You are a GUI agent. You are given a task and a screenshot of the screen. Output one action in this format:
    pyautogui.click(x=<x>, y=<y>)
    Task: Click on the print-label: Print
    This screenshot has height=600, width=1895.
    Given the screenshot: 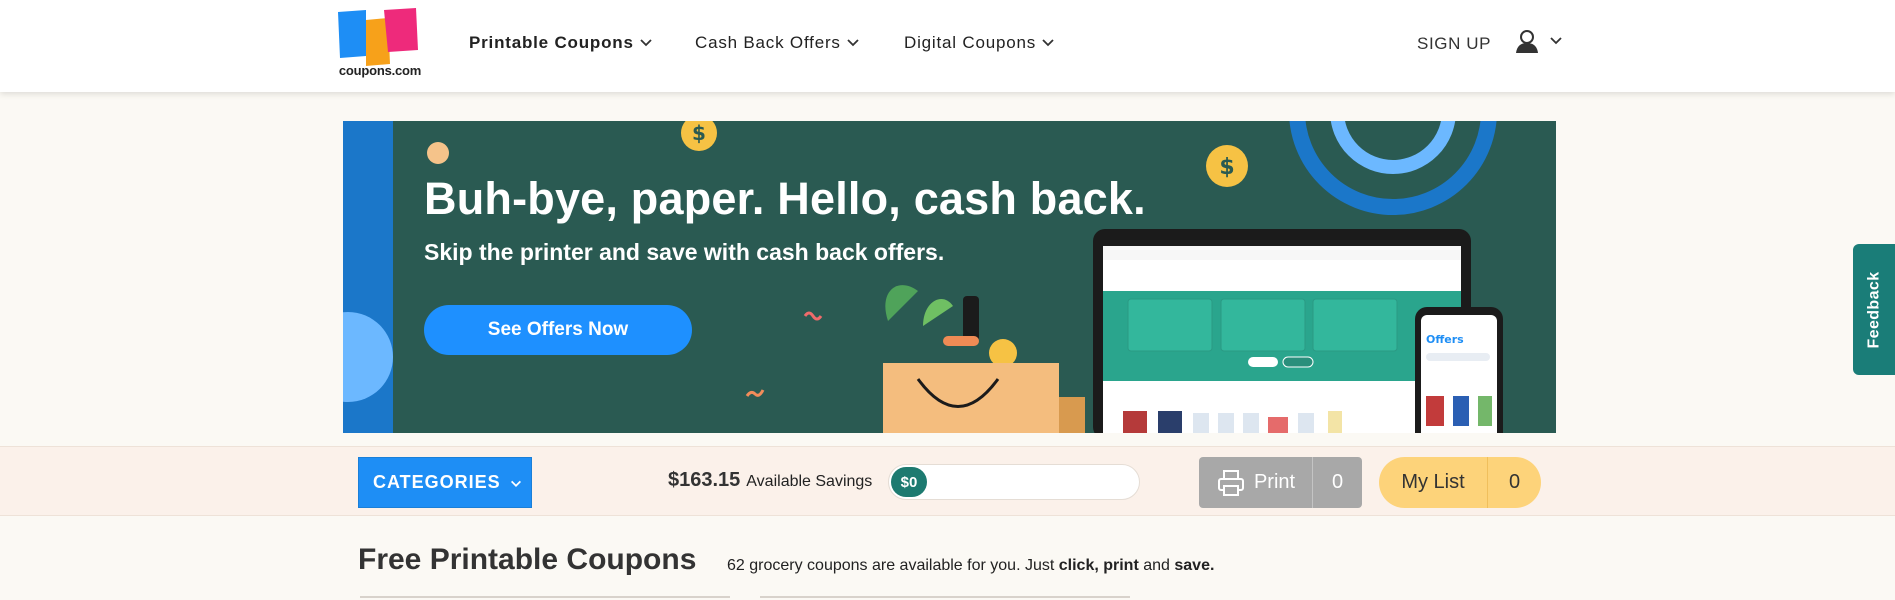 What is the action you would take?
    pyautogui.click(x=1274, y=482)
    